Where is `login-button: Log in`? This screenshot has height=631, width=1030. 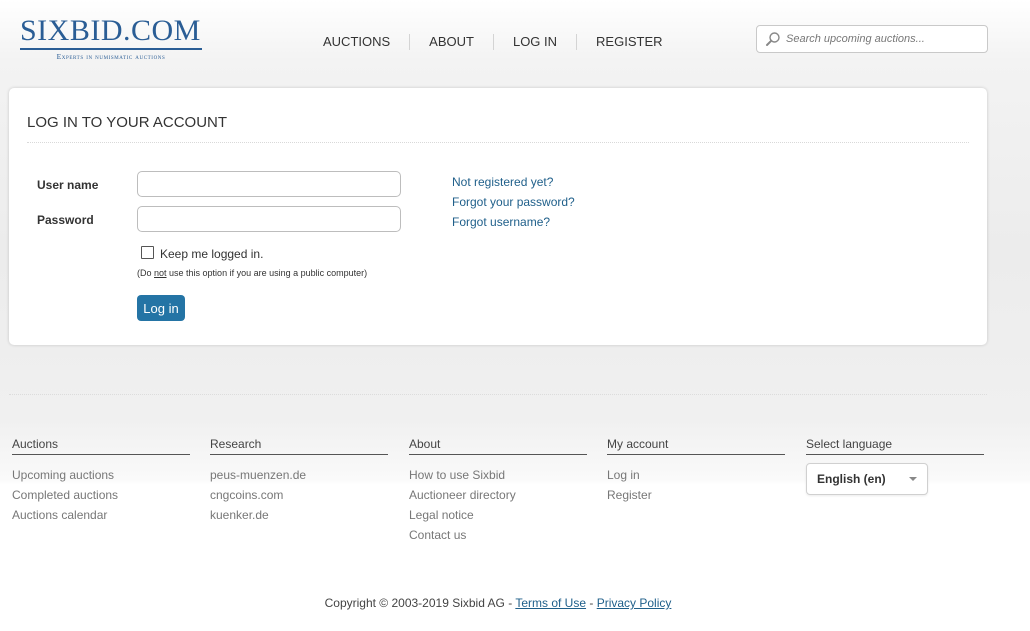
login-button: Log in is located at coordinates (161, 308).